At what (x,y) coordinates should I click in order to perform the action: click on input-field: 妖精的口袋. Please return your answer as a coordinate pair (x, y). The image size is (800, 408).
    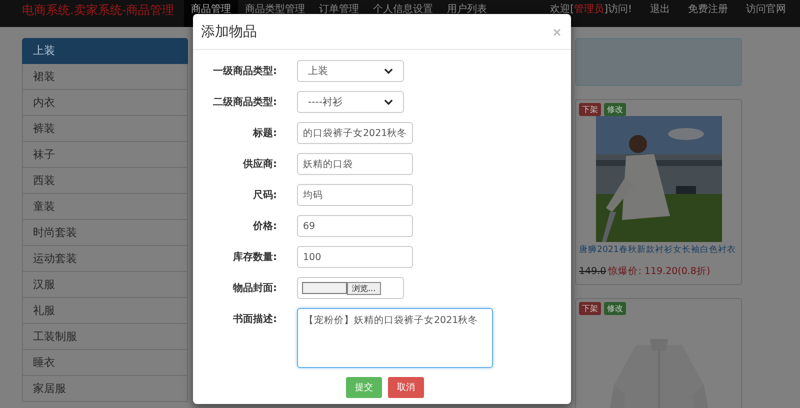
    Looking at the image, I should click on (355, 164).